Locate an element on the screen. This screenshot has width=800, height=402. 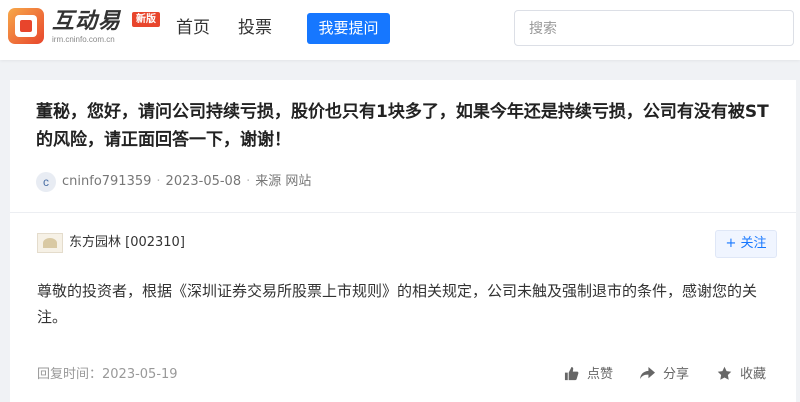
divider is located at coordinates (403, 212).